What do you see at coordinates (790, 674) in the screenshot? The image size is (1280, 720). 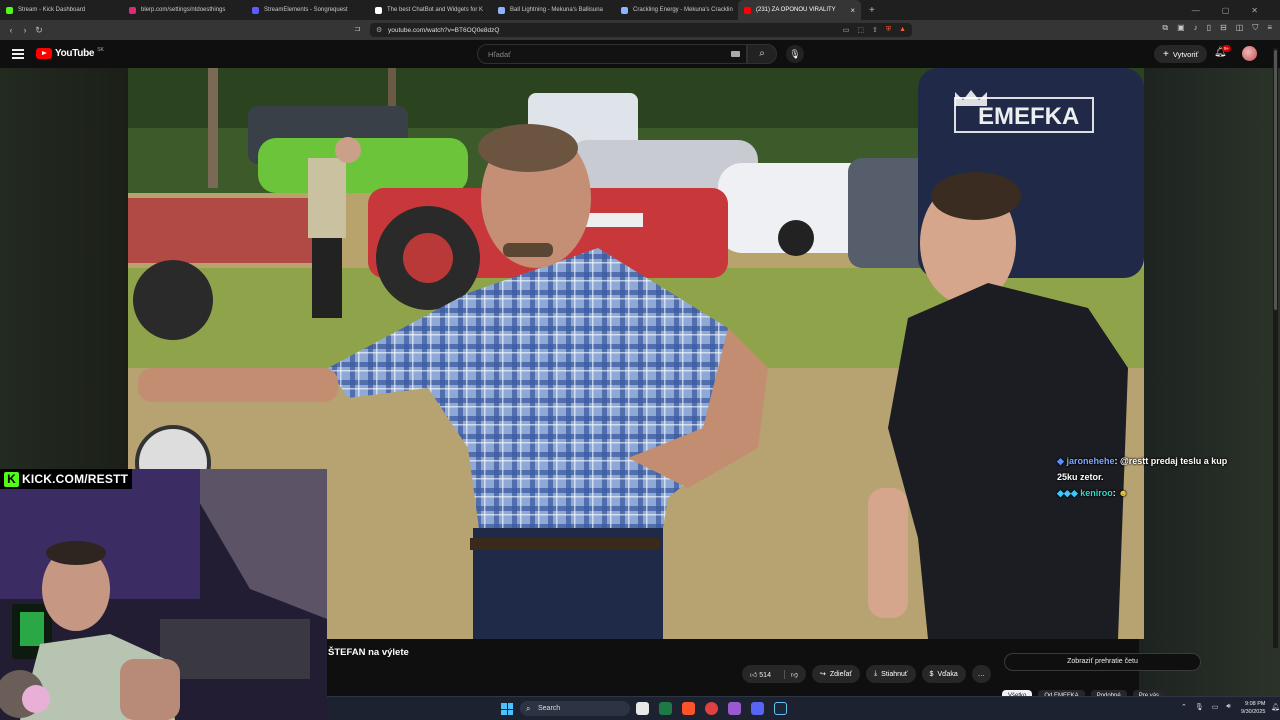 I see `dislike-button: 👎︎` at bounding box center [790, 674].